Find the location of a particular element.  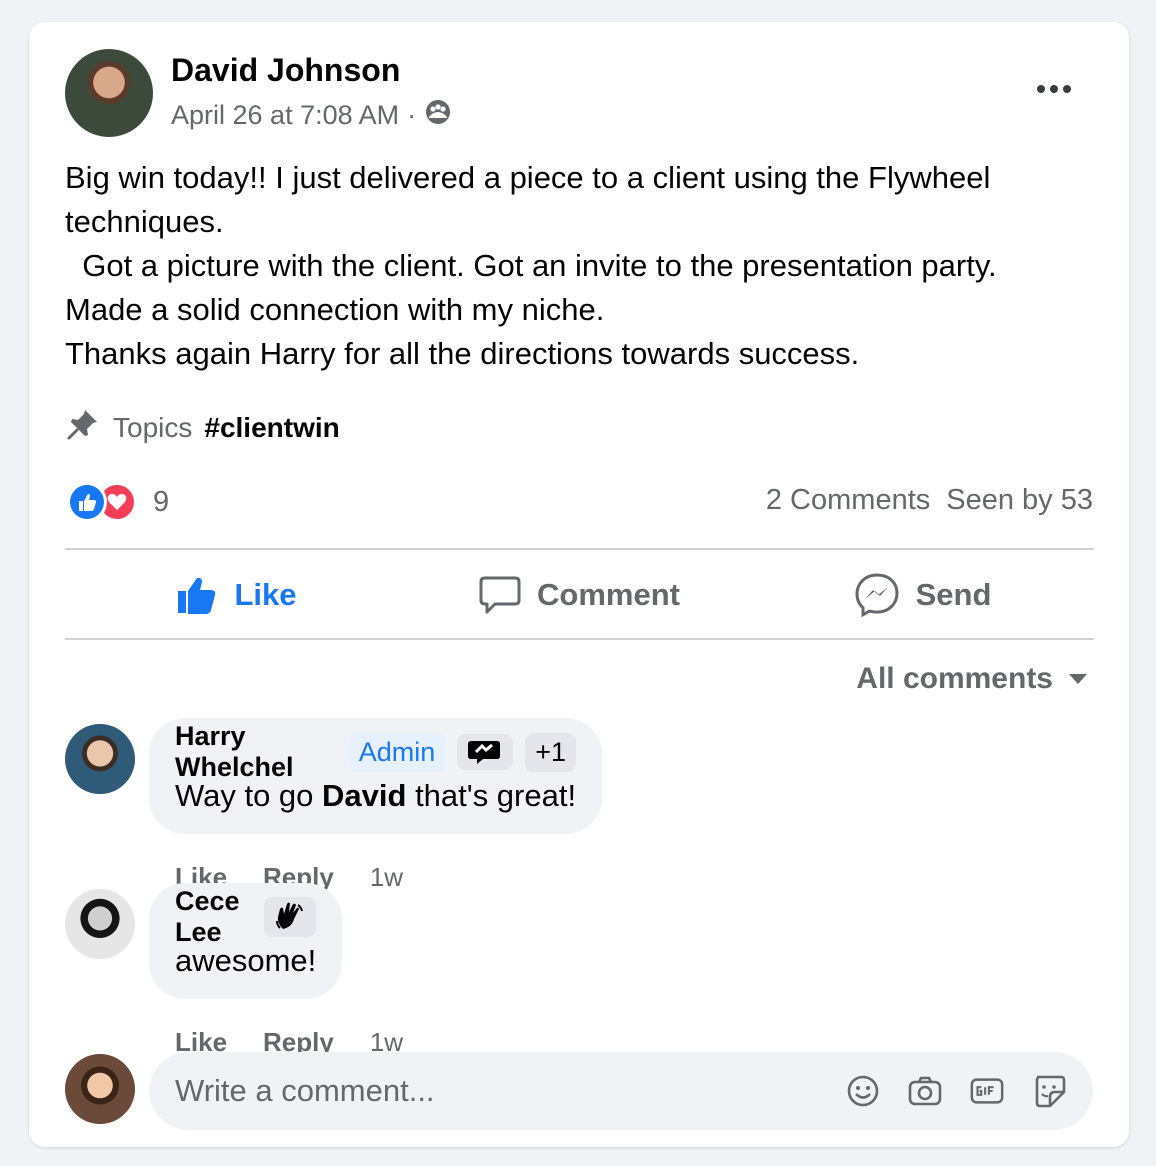

conversation-starter-badge is located at coordinates (485, 752).